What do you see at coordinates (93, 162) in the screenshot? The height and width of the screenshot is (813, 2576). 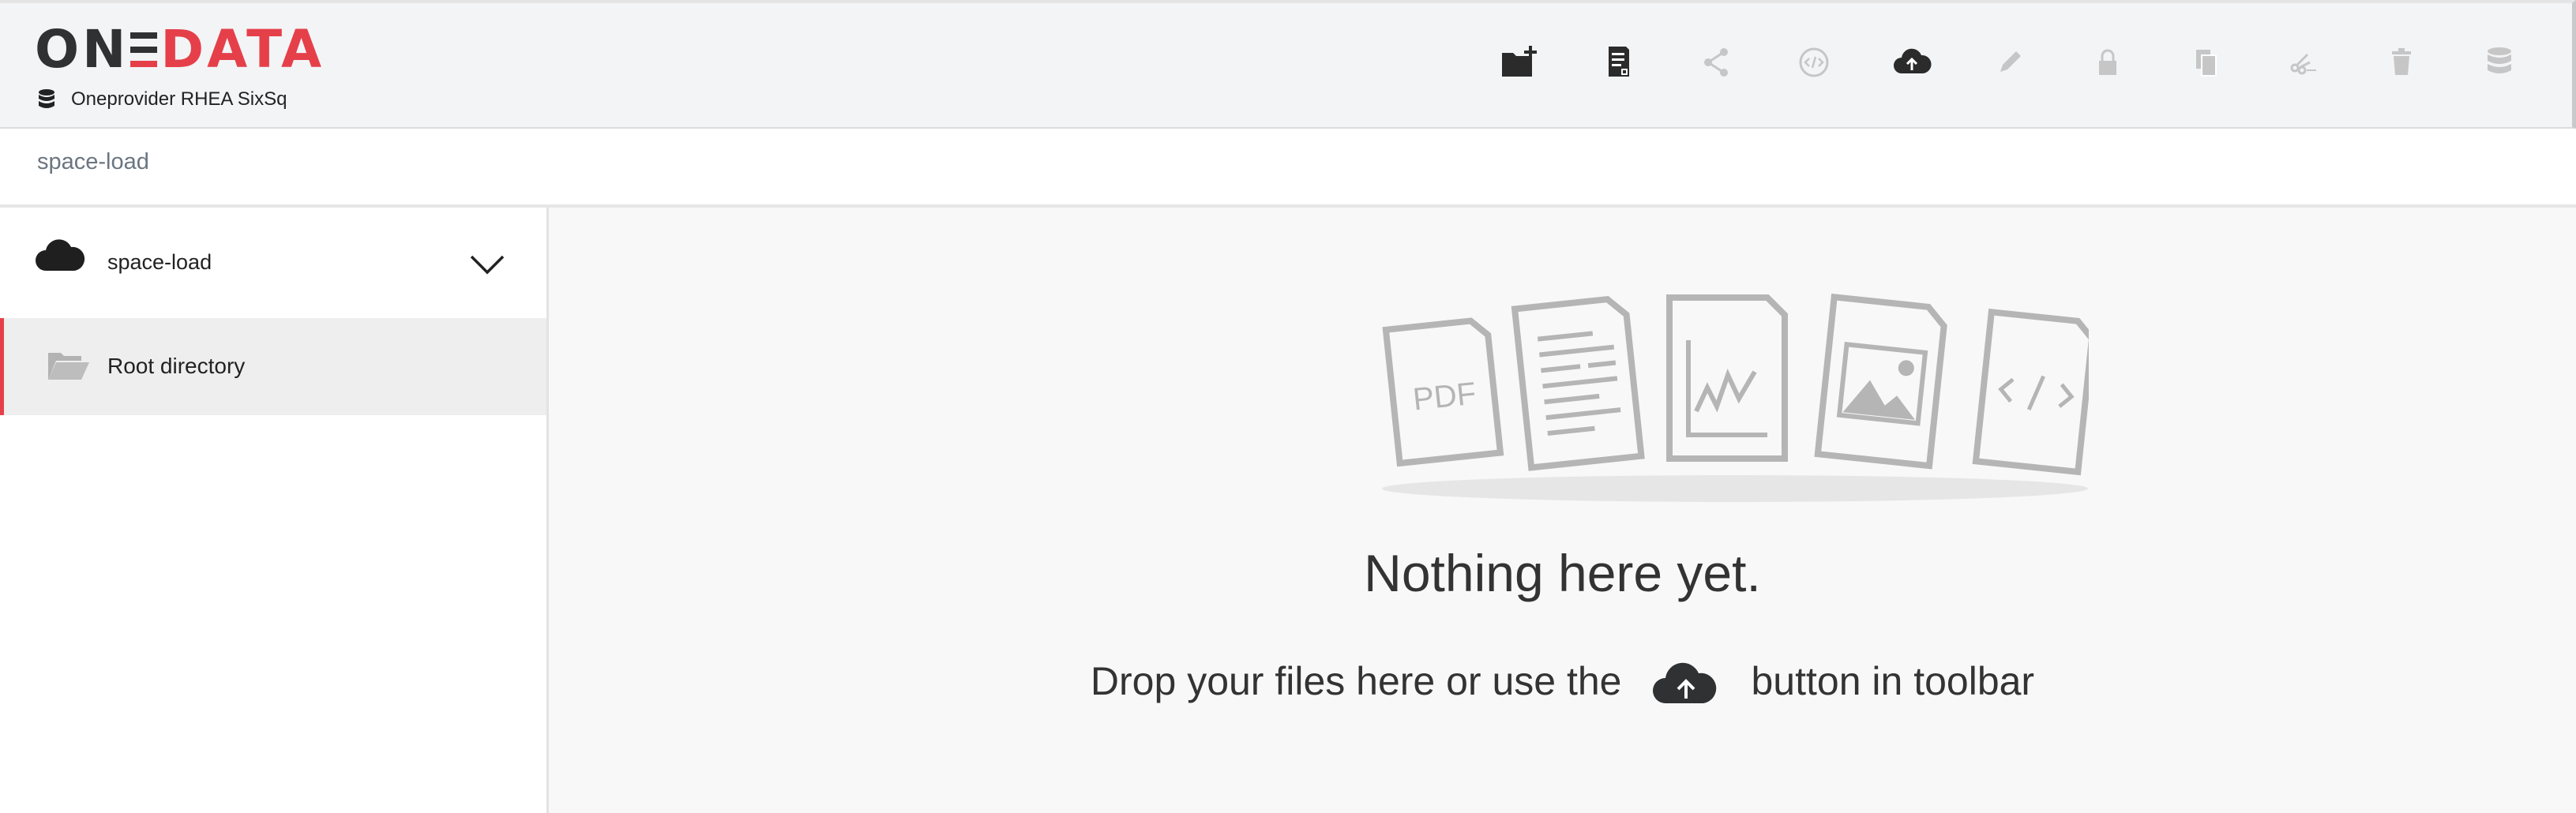 I see `breadcrumb-item-space: space-load` at bounding box center [93, 162].